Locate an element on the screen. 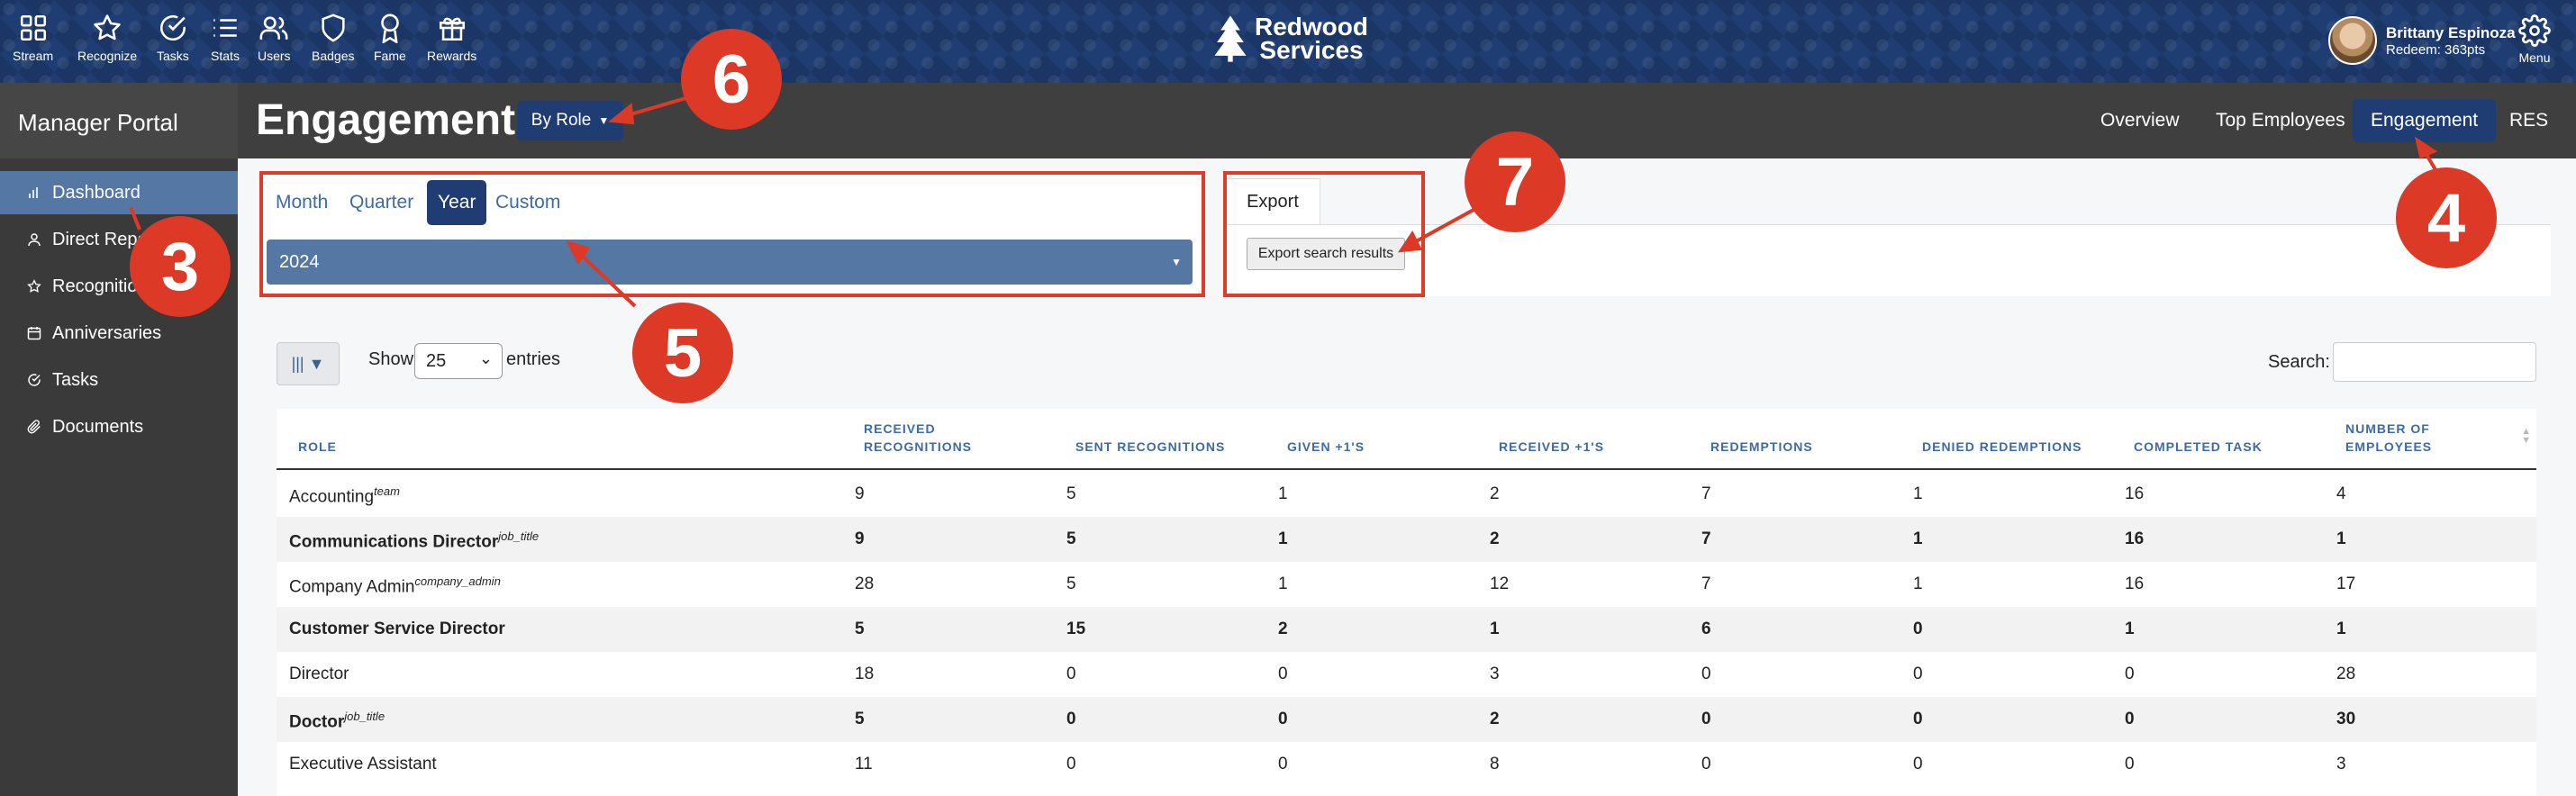  table-cell: 7 is located at coordinates (1706, 493).